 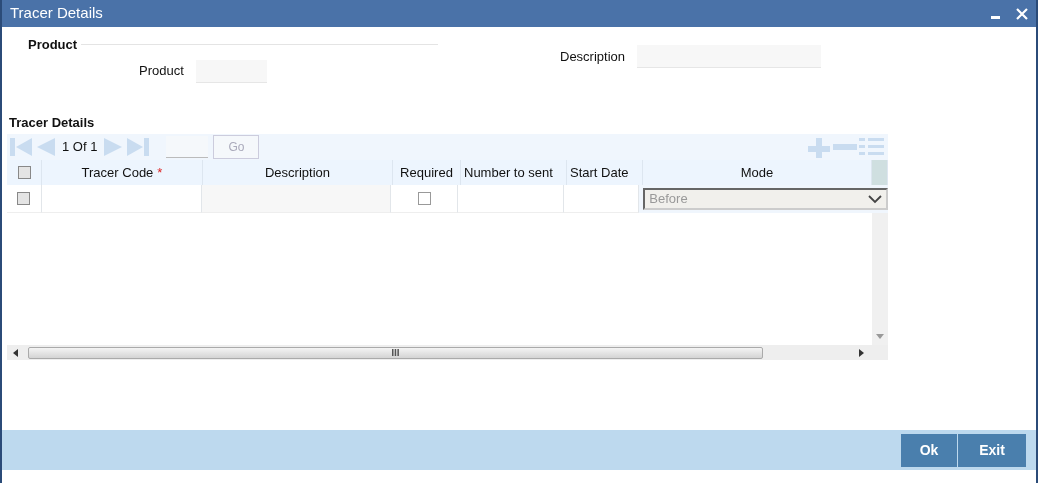 What do you see at coordinates (765, 199) in the screenshot?
I see `mode-select: Before` at bounding box center [765, 199].